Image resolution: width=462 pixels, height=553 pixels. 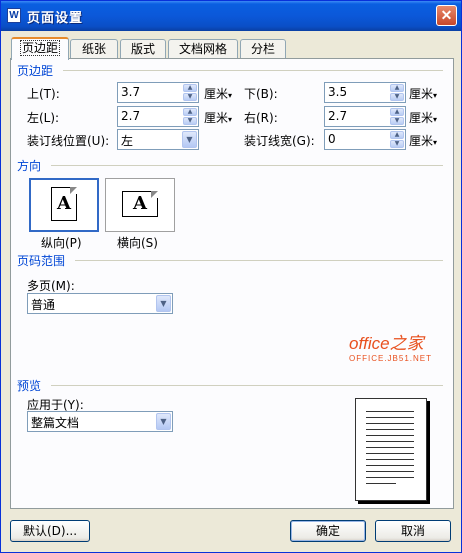 I want to click on gutter-position-select: 左 ▼, so click(x=158, y=139).